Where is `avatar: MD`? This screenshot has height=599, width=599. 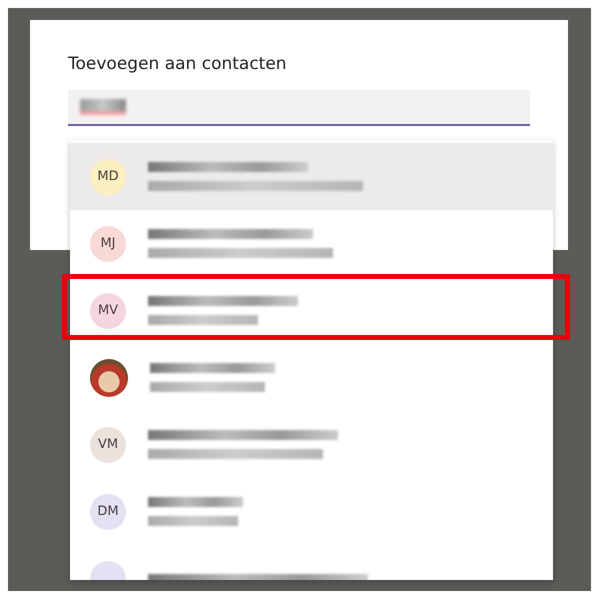 avatar: MD is located at coordinates (108, 176).